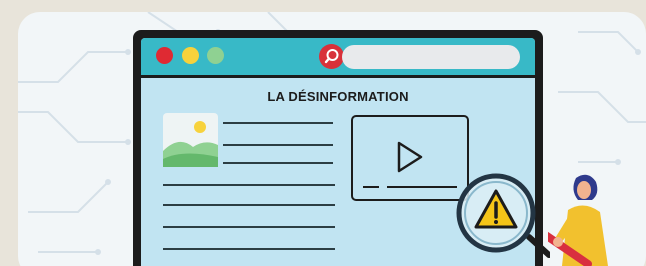 The width and height of the screenshot is (646, 266). I want to click on browser-toolbar, so click(338, 58).